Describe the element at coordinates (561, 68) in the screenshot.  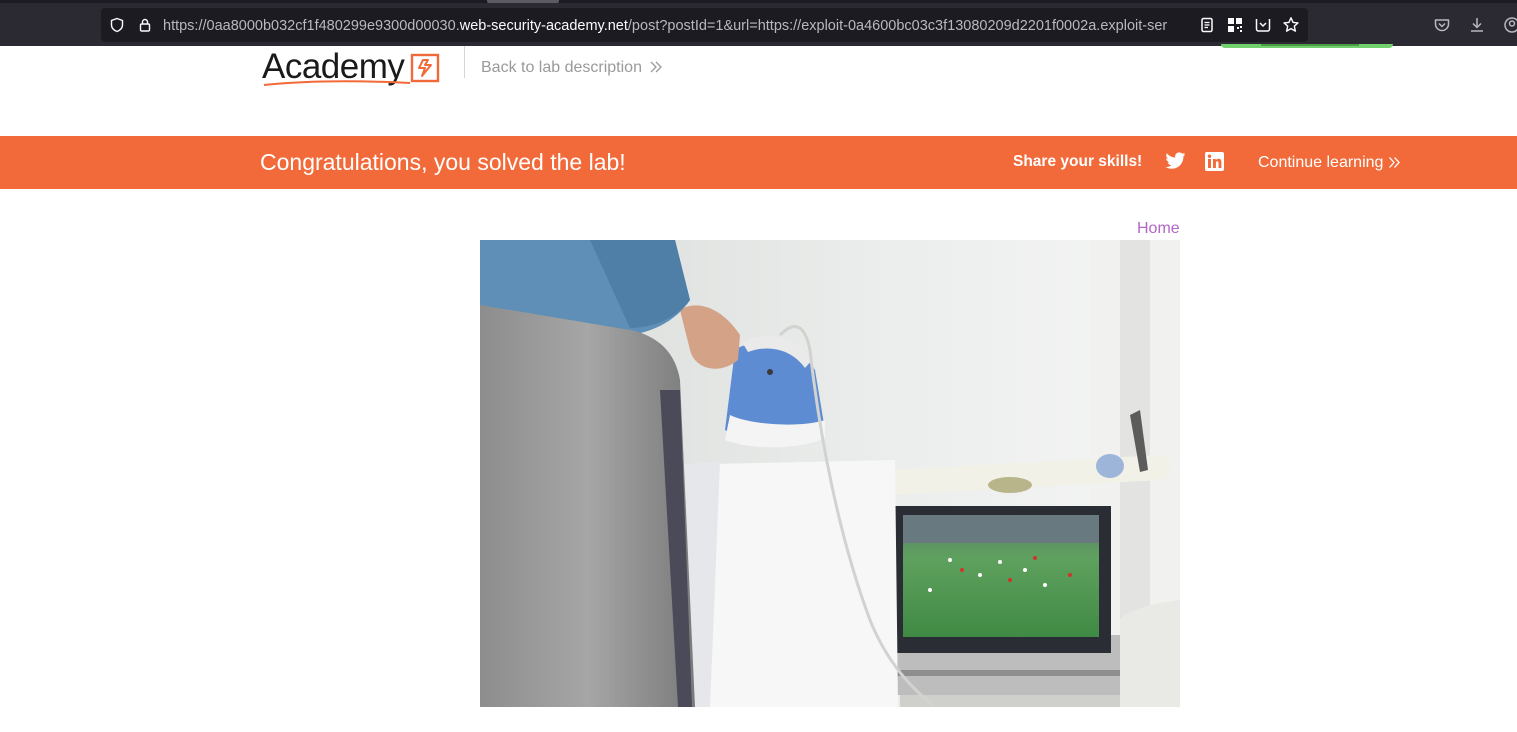
I see `back-to-lab-description-link: Back to lab description` at that location.